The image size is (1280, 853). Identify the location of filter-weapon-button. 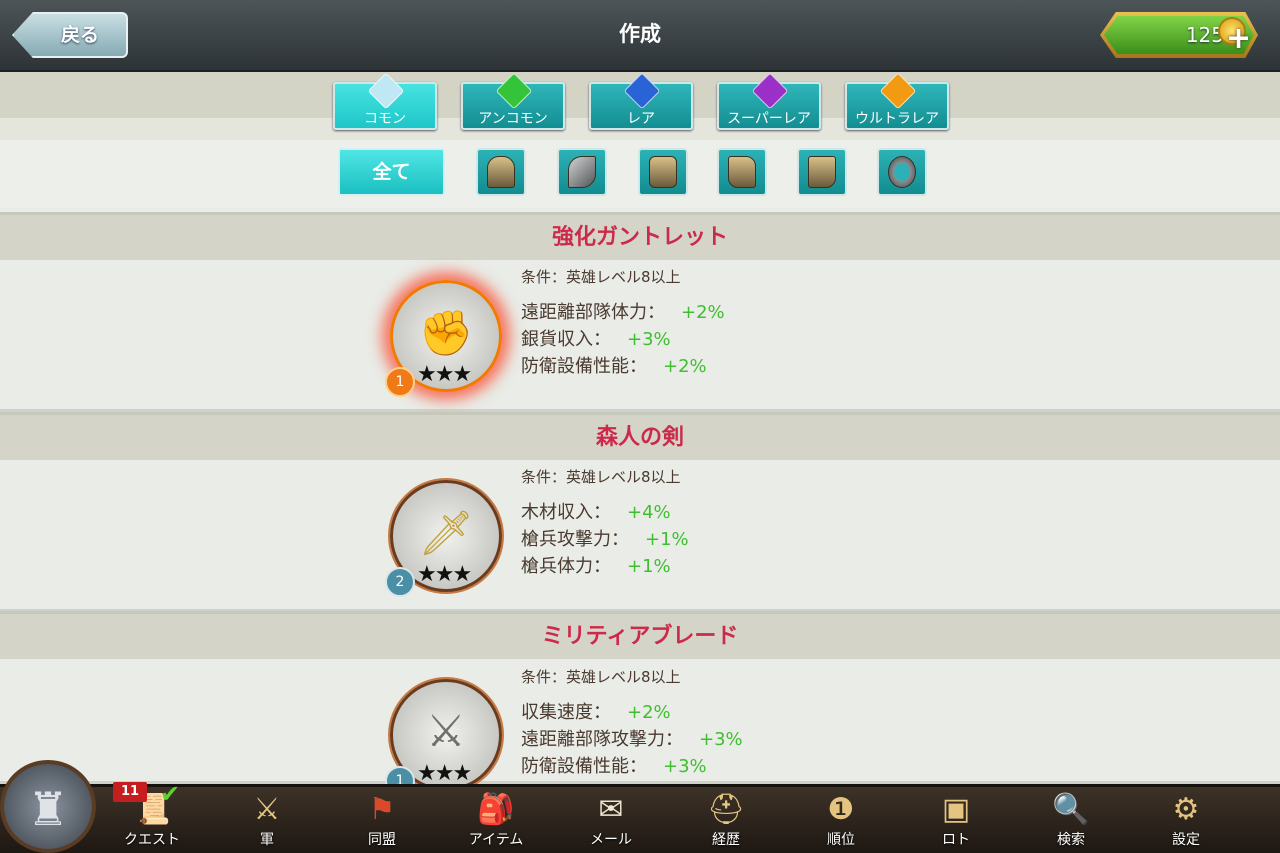
(582, 172).